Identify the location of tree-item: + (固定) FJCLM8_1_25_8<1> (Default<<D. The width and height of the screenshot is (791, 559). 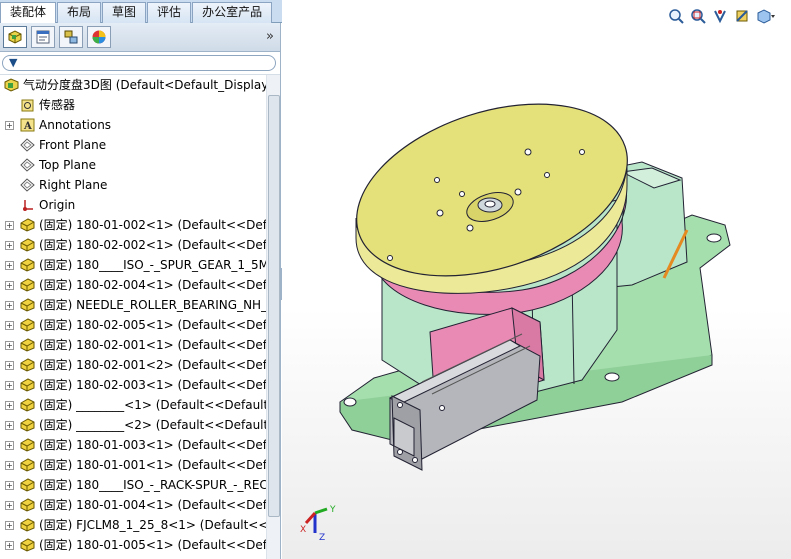
(133, 525).